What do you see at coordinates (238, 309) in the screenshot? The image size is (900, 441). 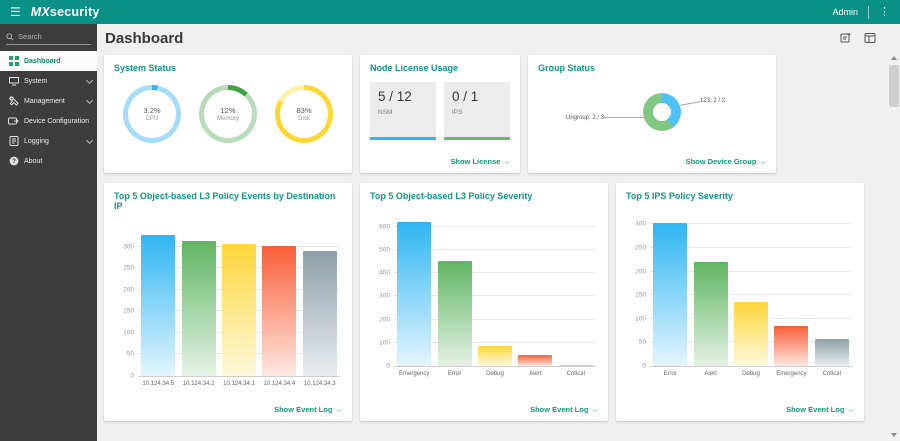 I see `bar-10.124.34.1` at bounding box center [238, 309].